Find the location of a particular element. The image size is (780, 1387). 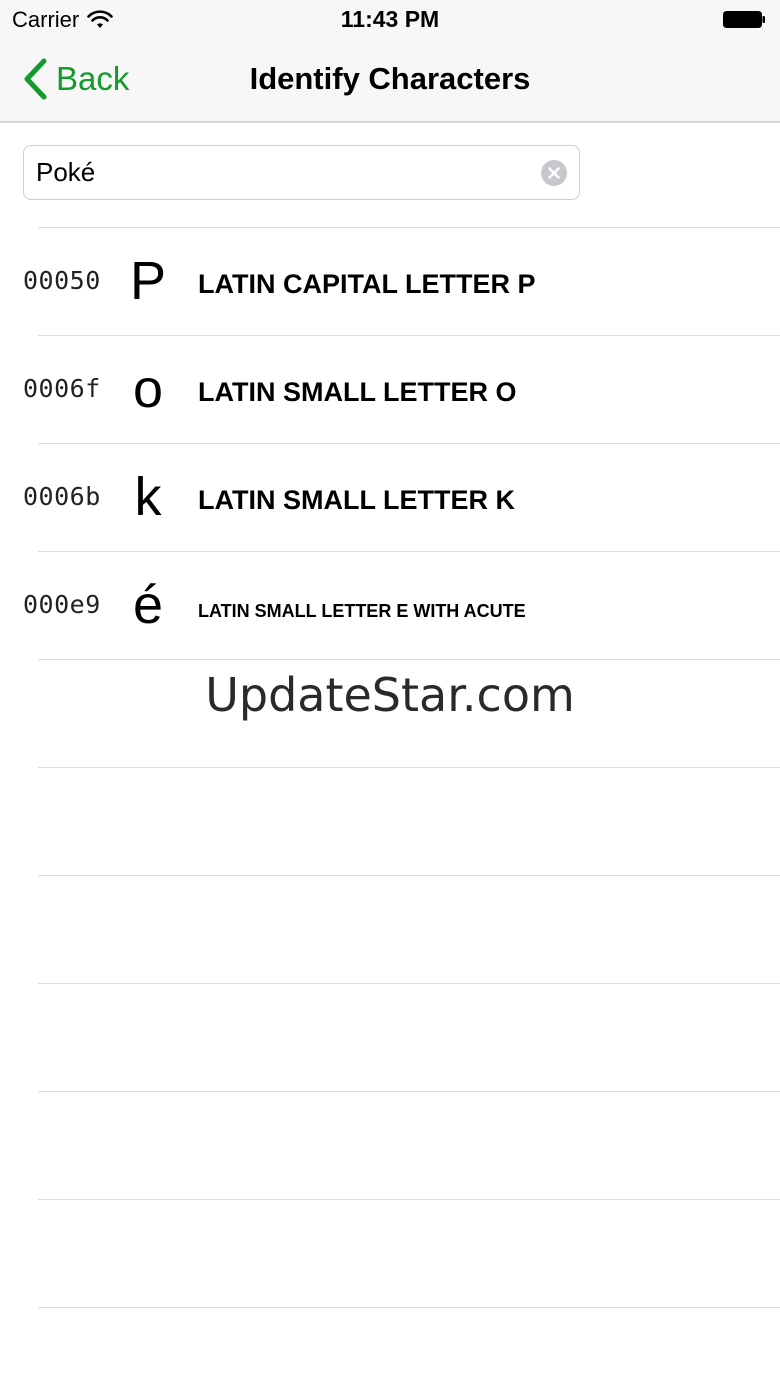

search-input is located at coordinates (283, 172).